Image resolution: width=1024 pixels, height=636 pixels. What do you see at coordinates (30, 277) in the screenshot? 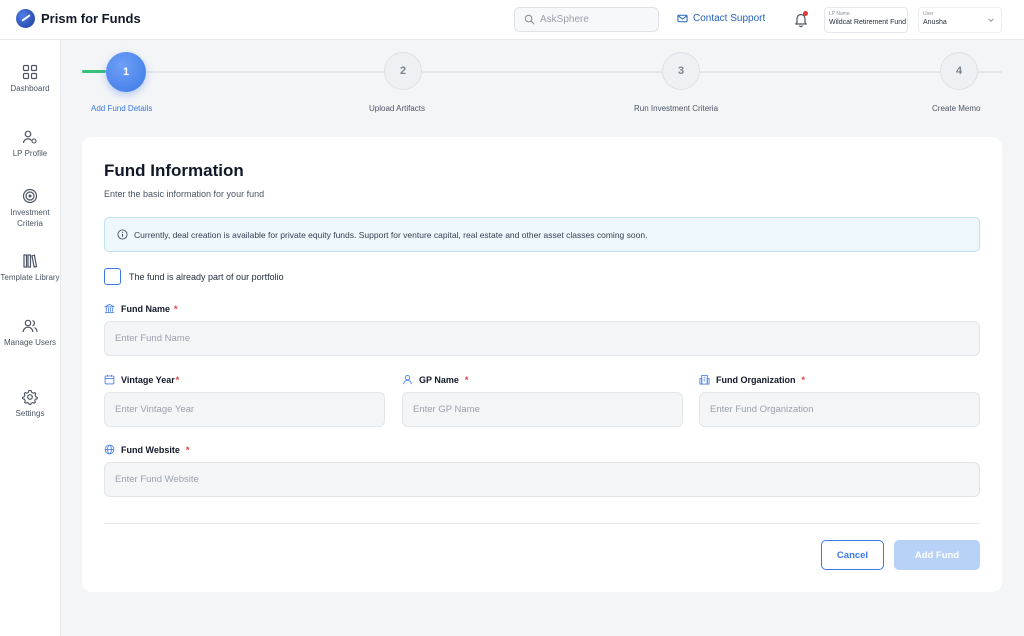
I see `sidebar-item-label: Template Library` at bounding box center [30, 277].